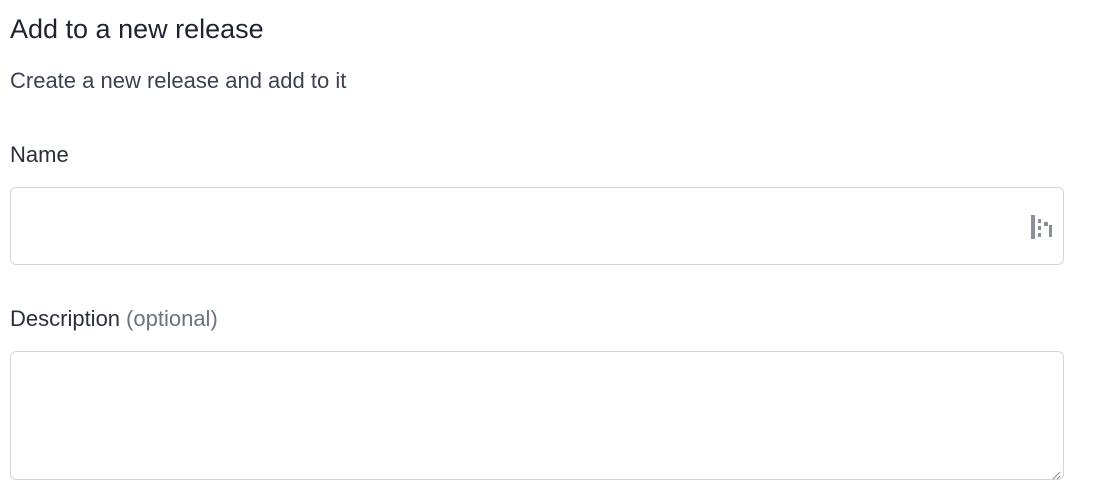 Image resolution: width=1100 pixels, height=494 pixels. What do you see at coordinates (1042, 227) in the screenshot?
I see `password-manager-icon` at bounding box center [1042, 227].